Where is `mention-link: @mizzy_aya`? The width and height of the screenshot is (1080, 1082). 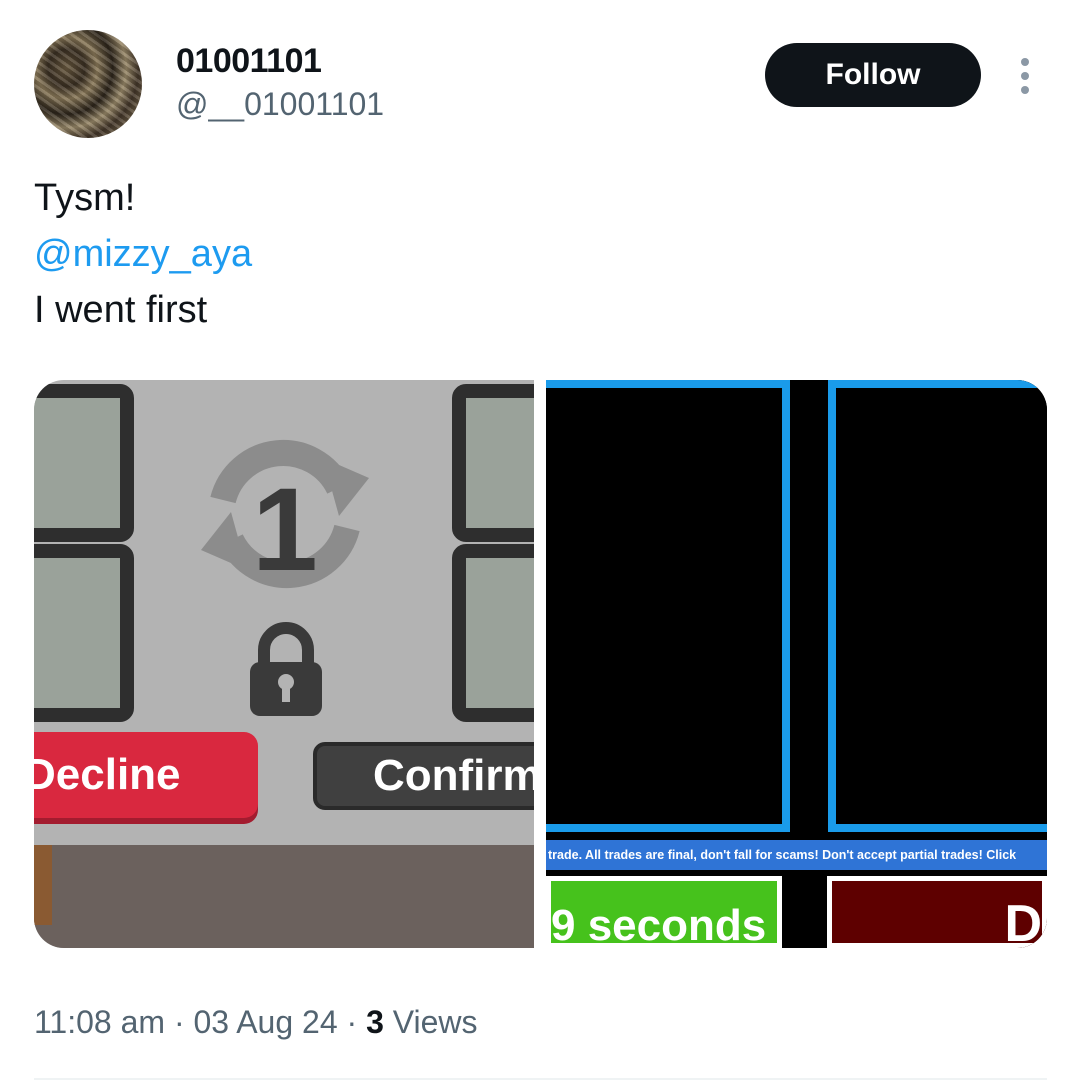 mention-link: @mizzy_aya is located at coordinates (143, 254).